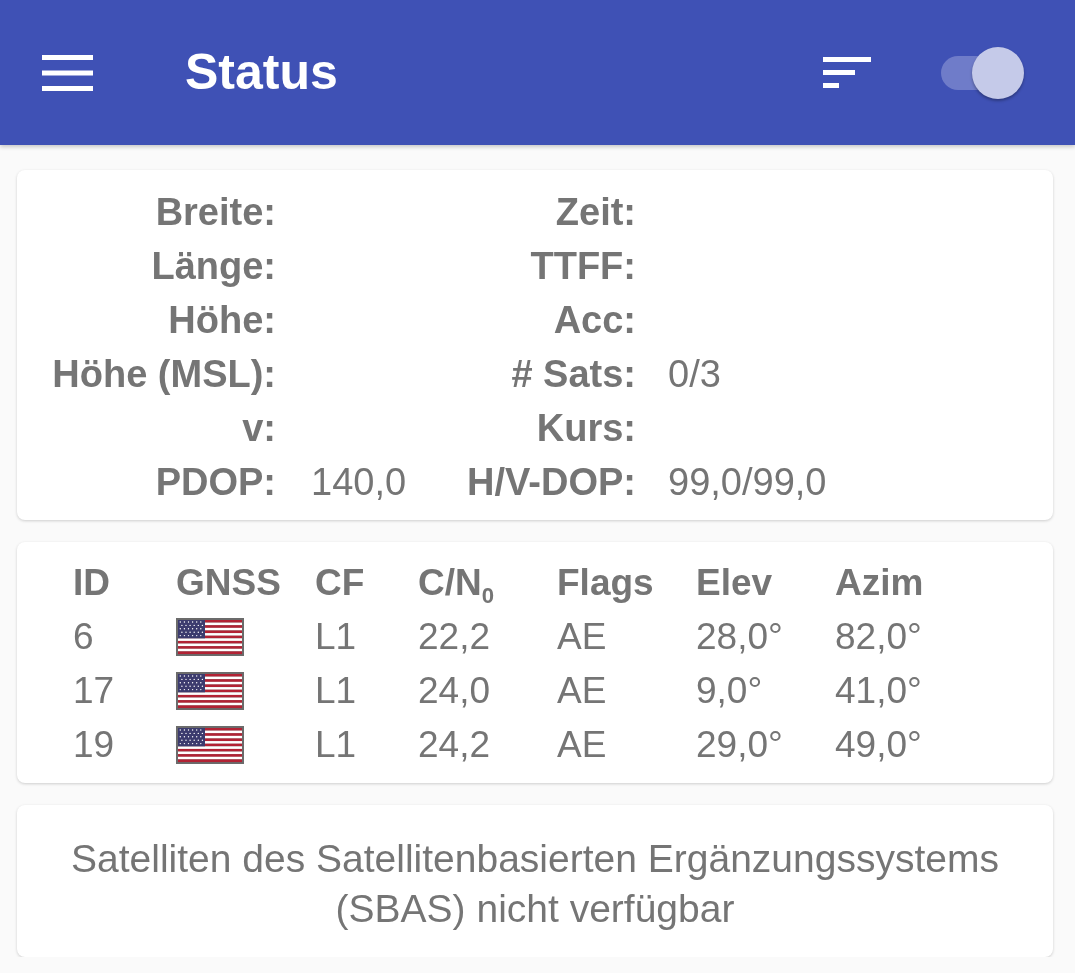 This screenshot has width=1075, height=973. What do you see at coordinates (454, 637) in the screenshot?
I see `table-cell-text: 22,2` at bounding box center [454, 637].